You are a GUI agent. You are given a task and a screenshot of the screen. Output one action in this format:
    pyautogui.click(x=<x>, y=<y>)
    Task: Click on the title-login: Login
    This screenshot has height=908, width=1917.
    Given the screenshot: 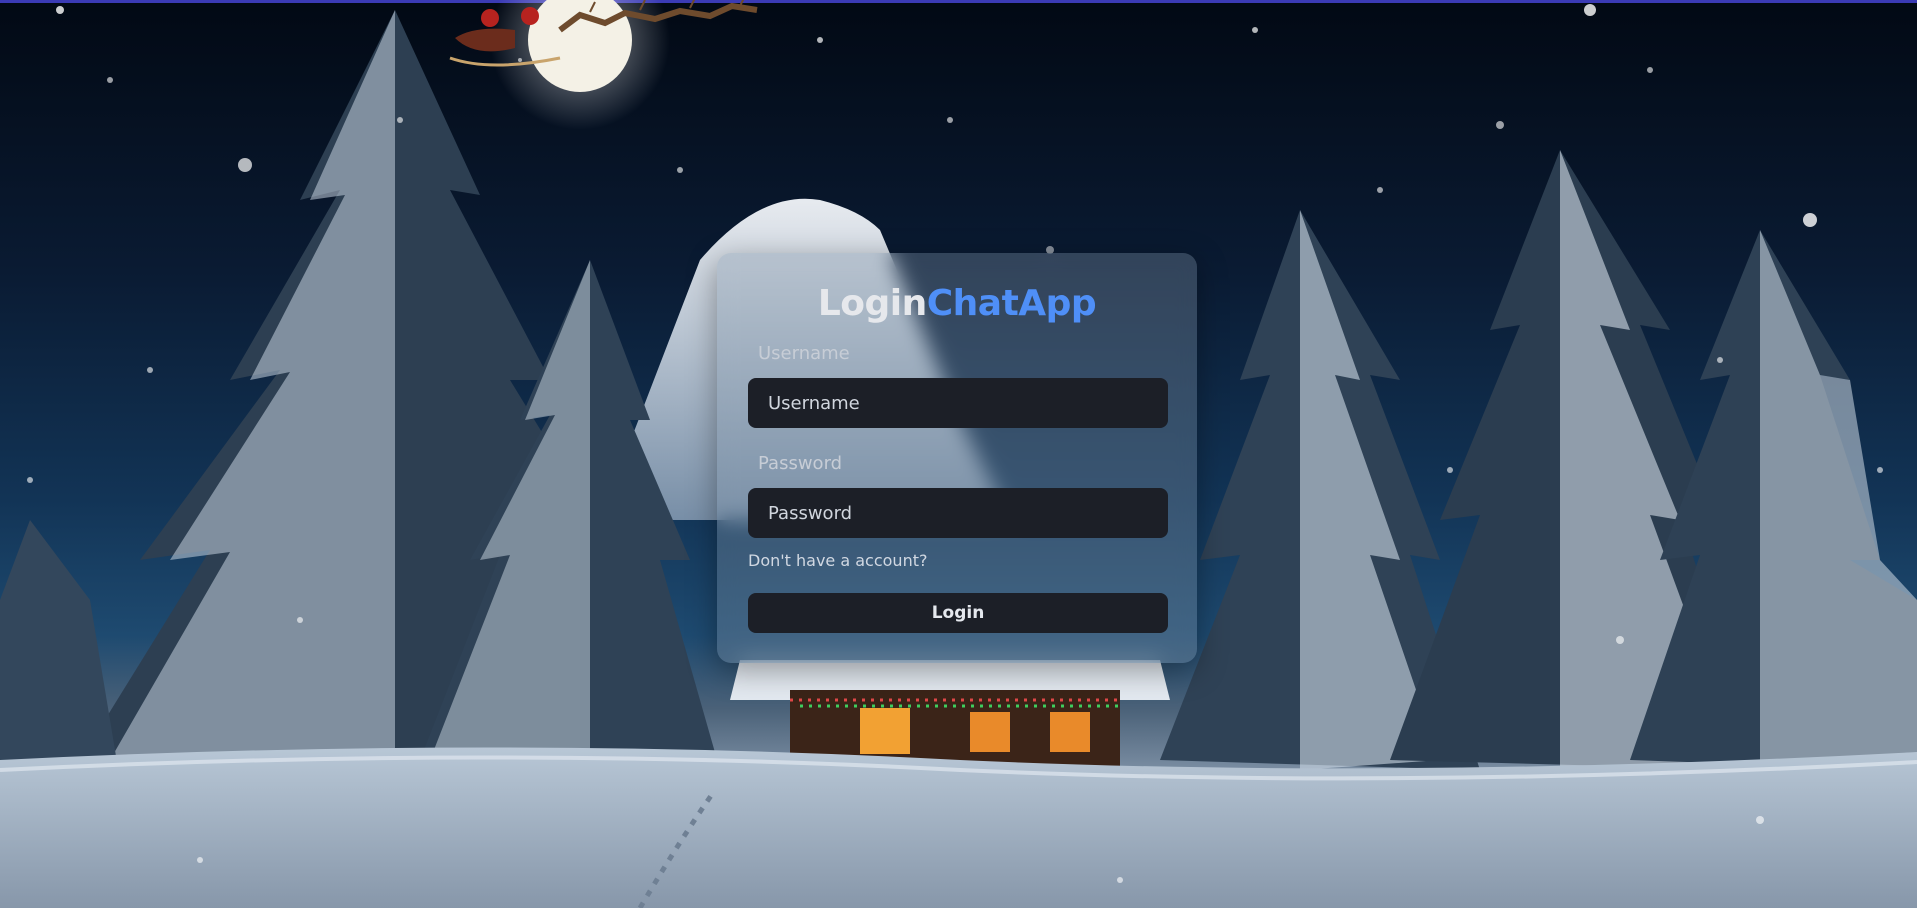 What is the action you would take?
    pyautogui.click(x=872, y=303)
    